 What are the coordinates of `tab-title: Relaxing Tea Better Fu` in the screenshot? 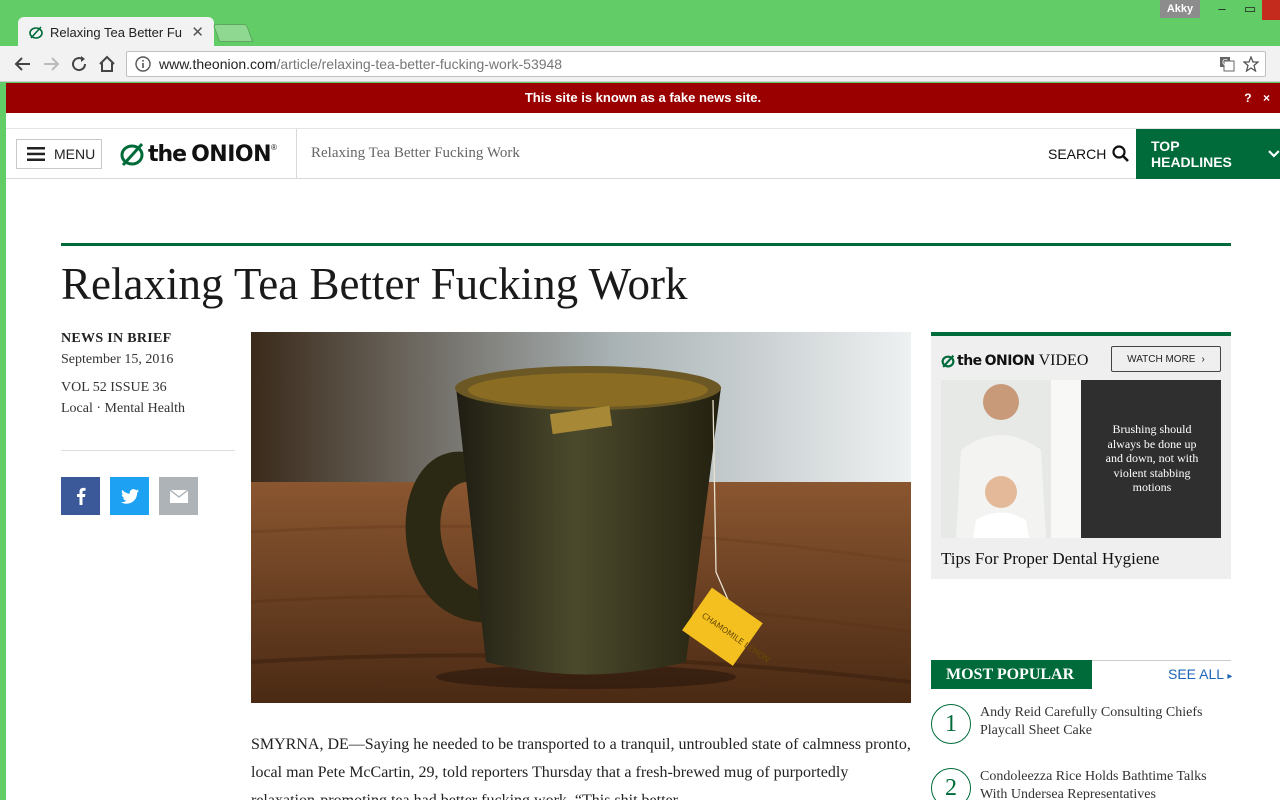 It's located at (116, 32).